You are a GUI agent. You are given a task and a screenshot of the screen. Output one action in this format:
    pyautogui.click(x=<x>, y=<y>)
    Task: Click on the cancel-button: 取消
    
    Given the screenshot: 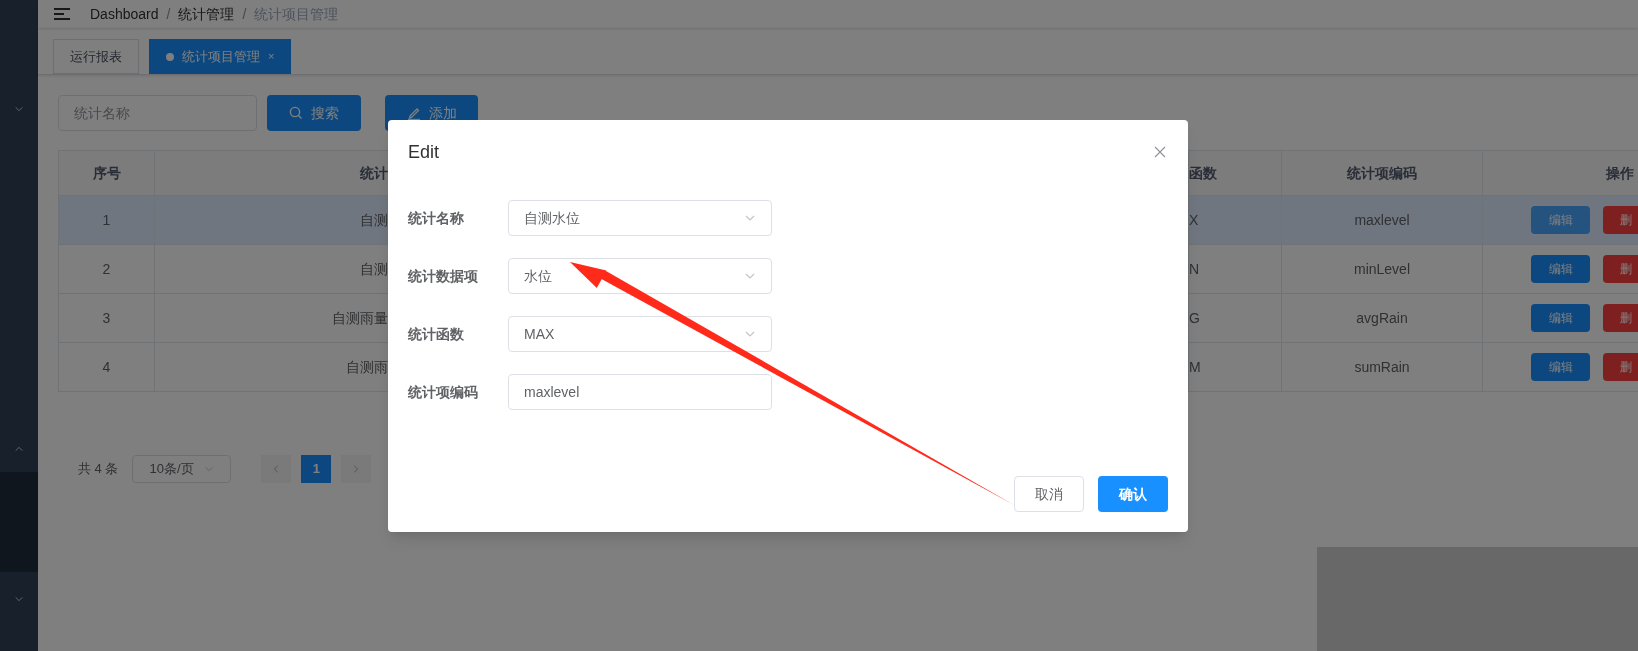 What is the action you would take?
    pyautogui.click(x=1049, y=494)
    